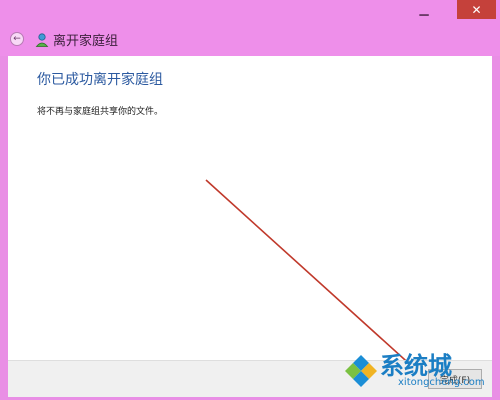 Image resolution: width=500 pixels, height=400 pixels. I want to click on close-icon: ✕, so click(476, 9).